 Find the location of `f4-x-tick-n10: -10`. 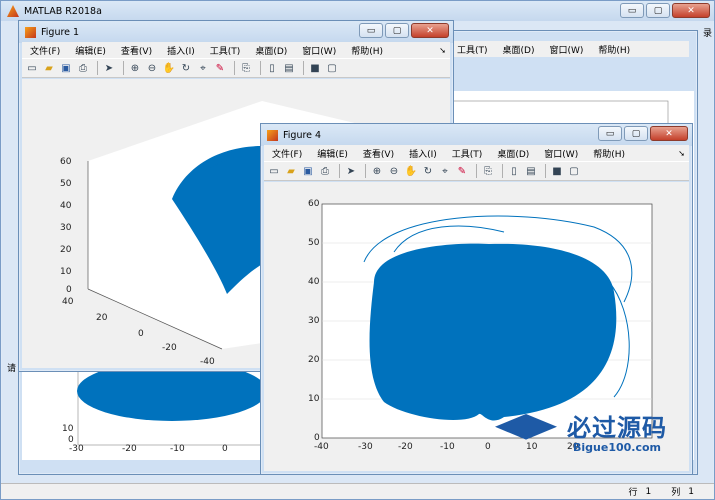

f4-x-tick-n10: -10 is located at coordinates (447, 447).